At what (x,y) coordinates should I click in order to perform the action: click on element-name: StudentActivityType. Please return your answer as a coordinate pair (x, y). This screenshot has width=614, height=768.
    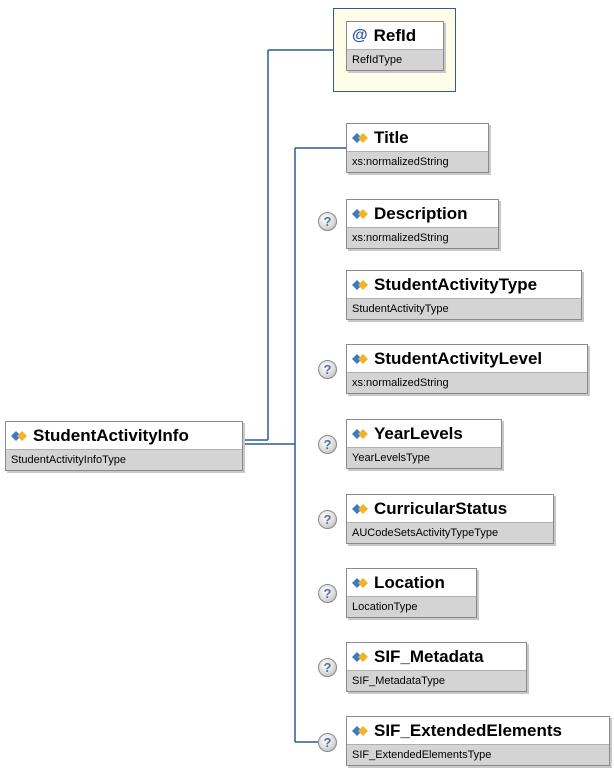
    Looking at the image, I should click on (464, 284).